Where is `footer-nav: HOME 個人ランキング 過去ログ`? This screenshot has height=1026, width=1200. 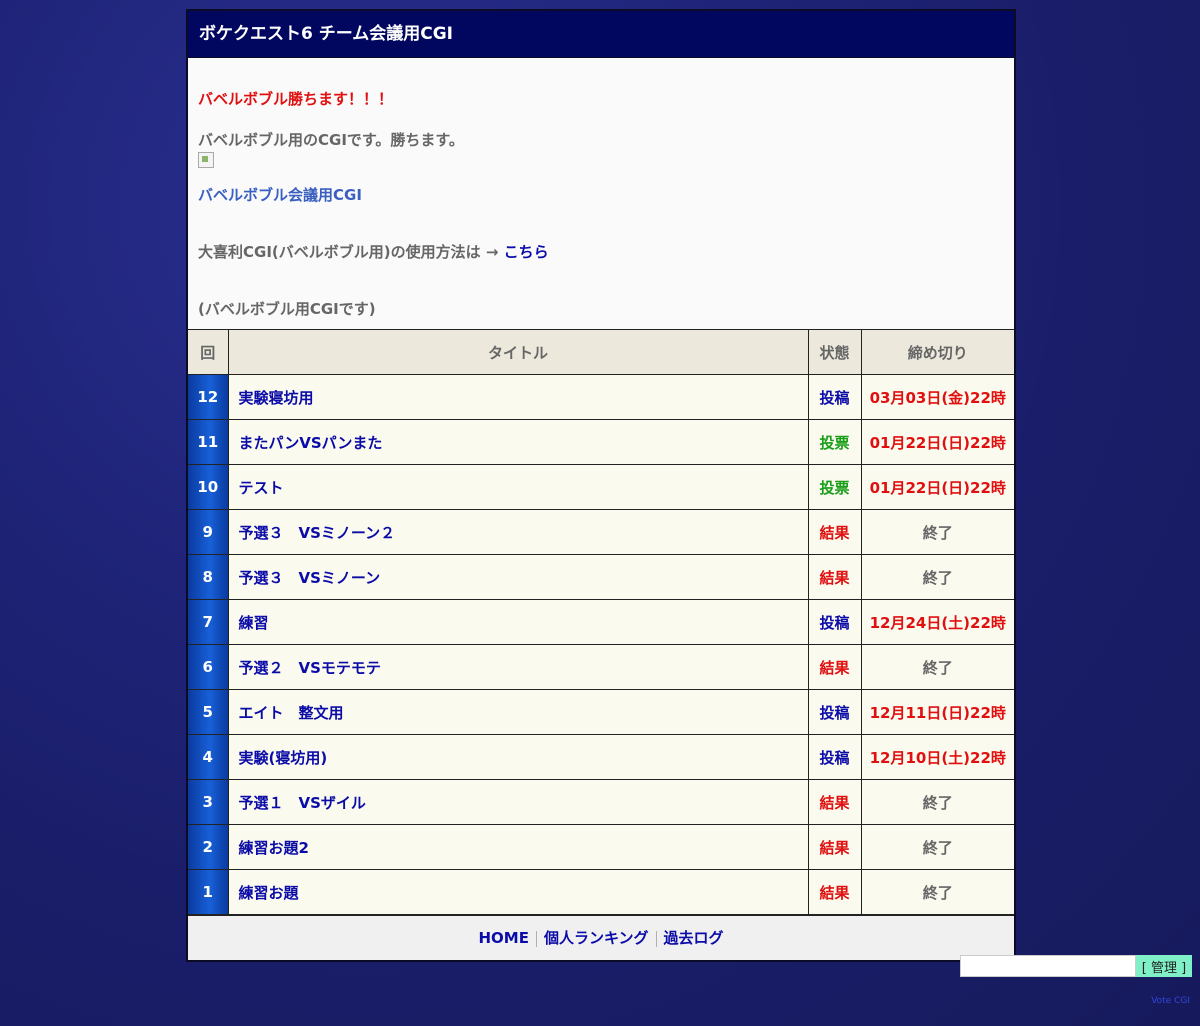
footer-nav: HOME 個人ランキング 過去ログ is located at coordinates (601, 937).